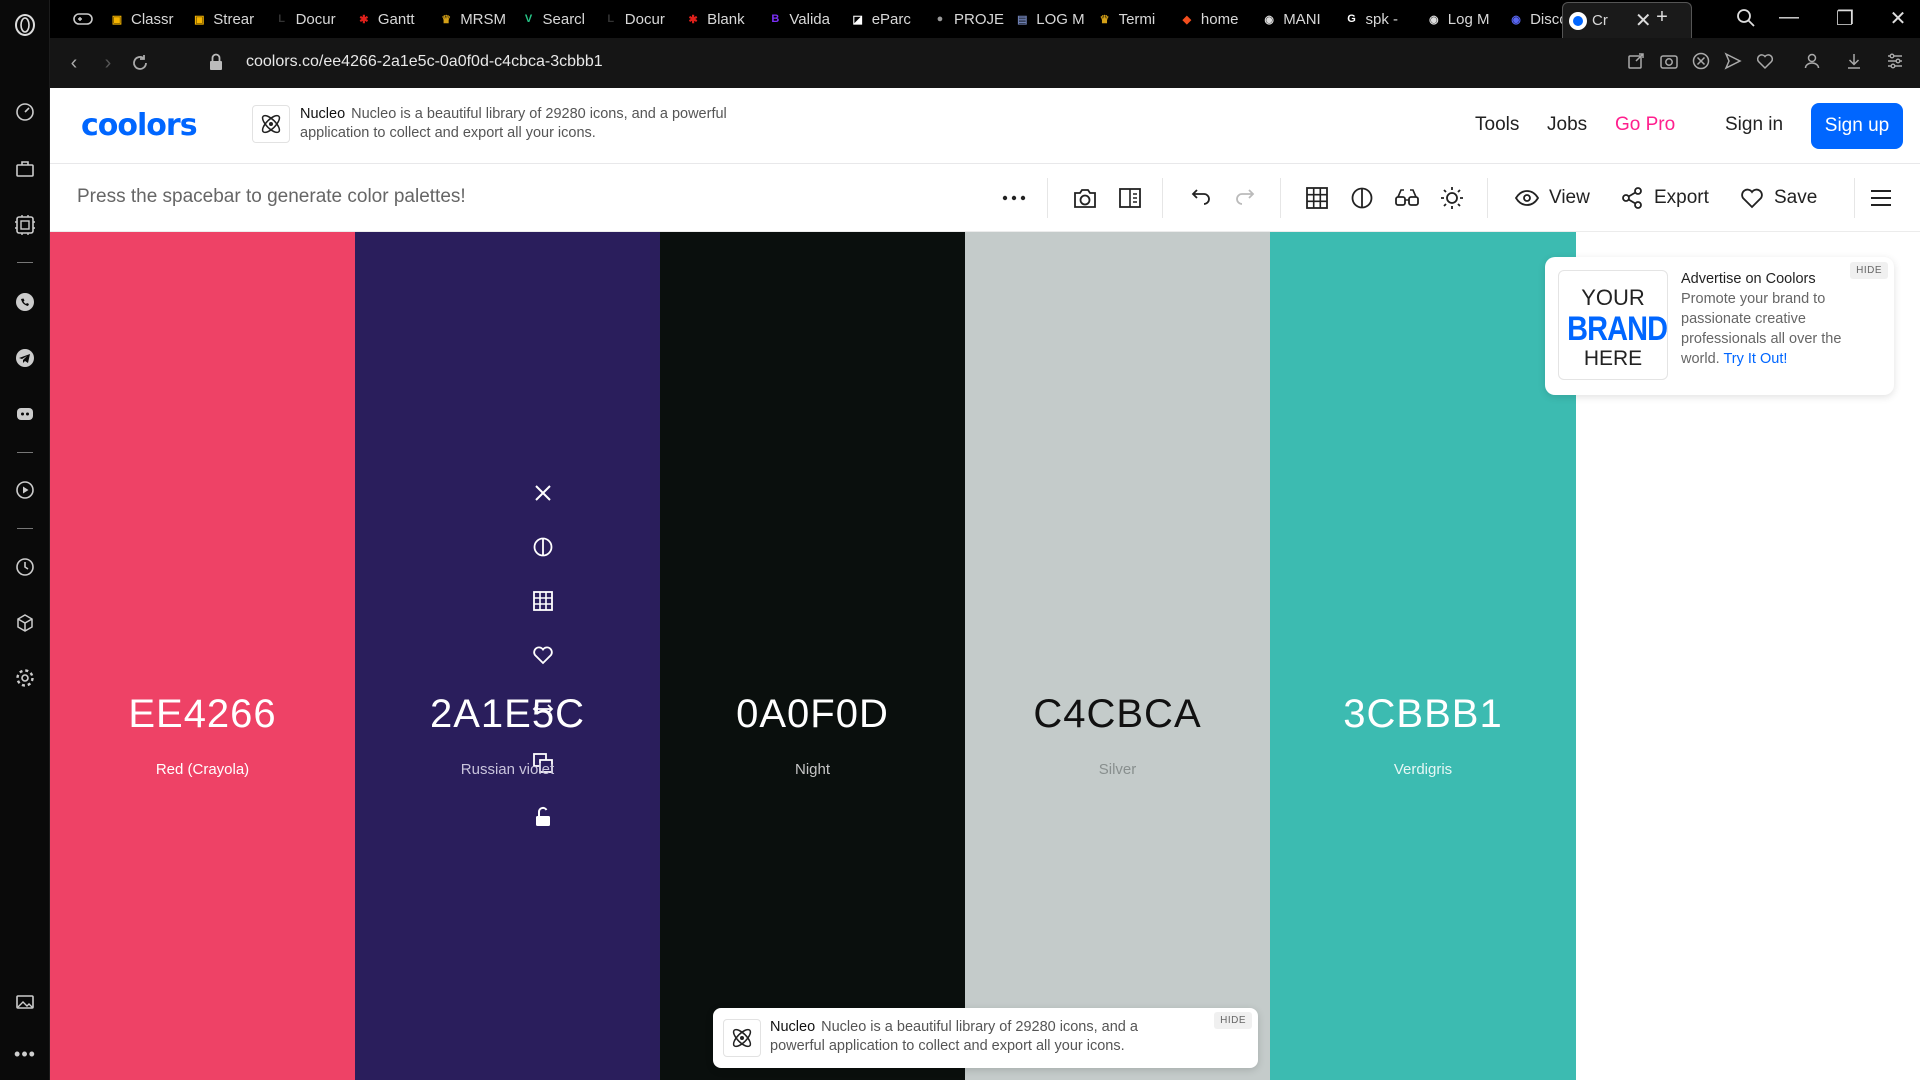  What do you see at coordinates (1527, 198) in the screenshot?
I see `eye-icon` at bounding box center [1527, 198].